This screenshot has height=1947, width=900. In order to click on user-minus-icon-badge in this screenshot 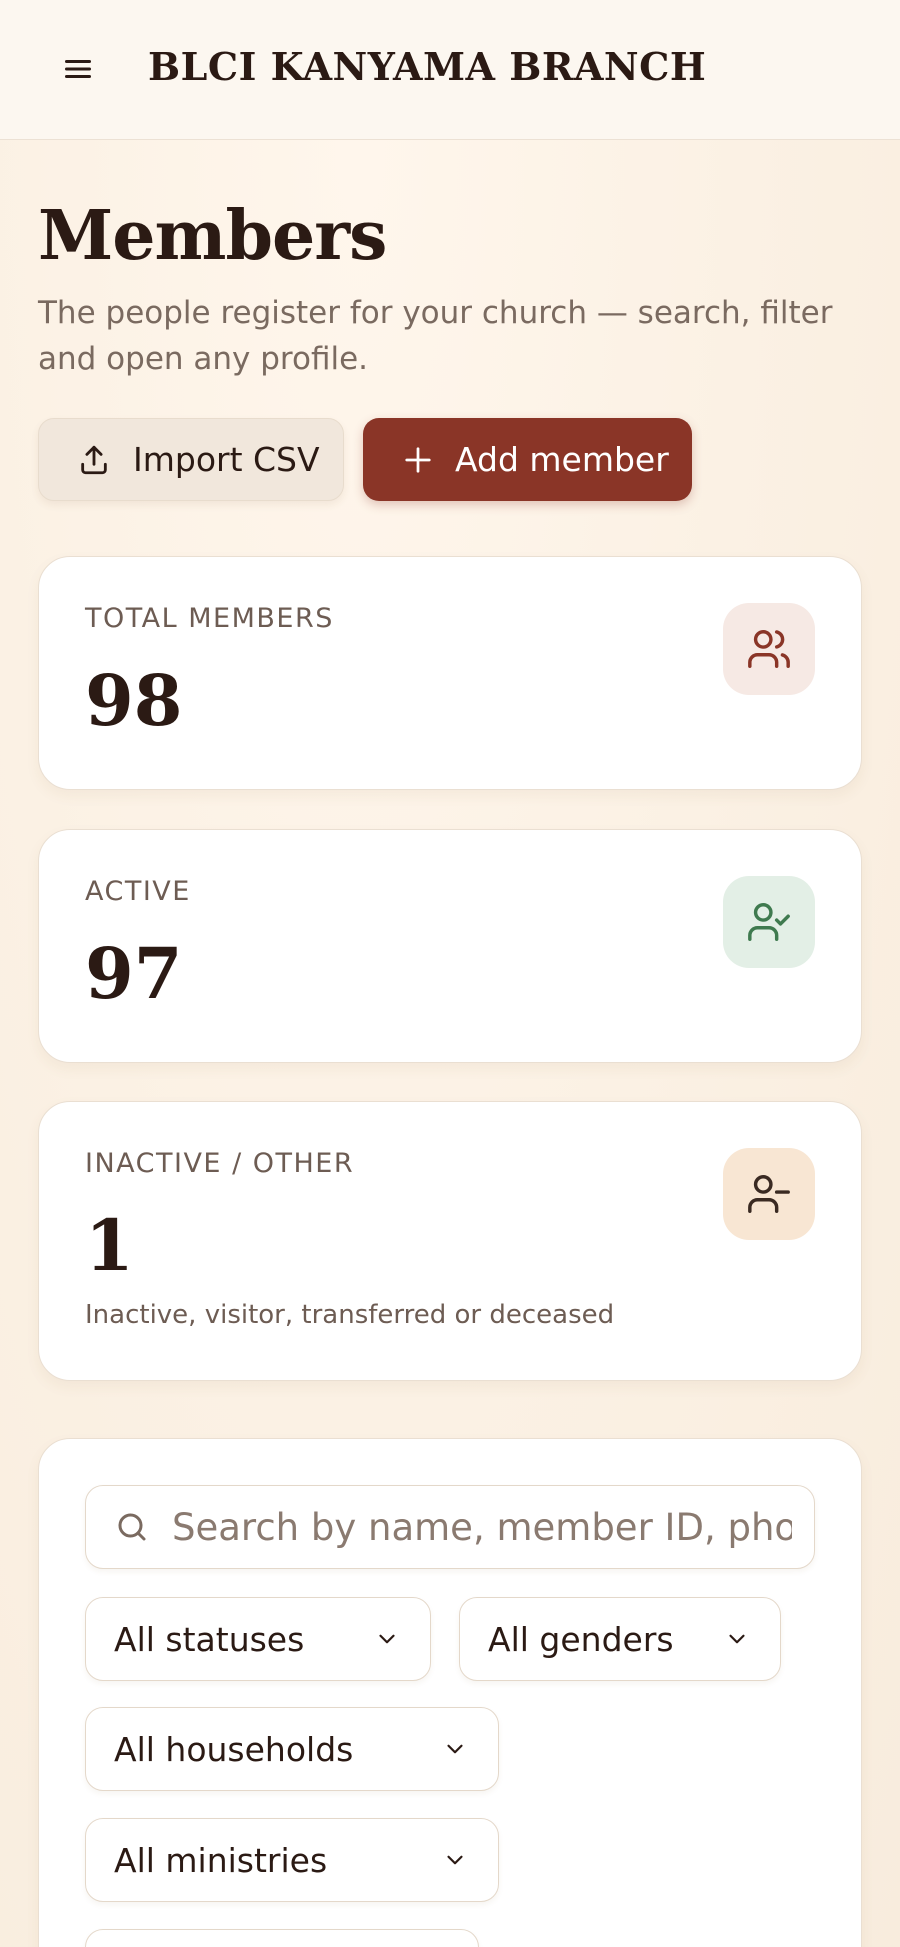, I will do `click(769, 1194)`.